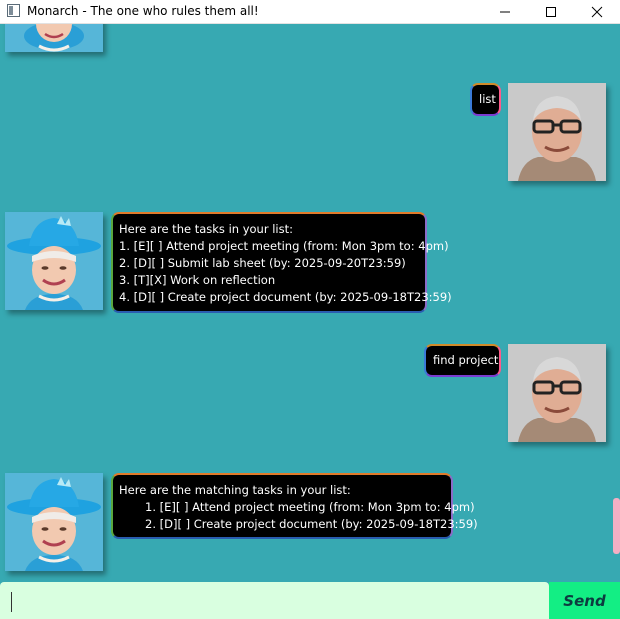  I want to click on app-icon, so click(13, 10).